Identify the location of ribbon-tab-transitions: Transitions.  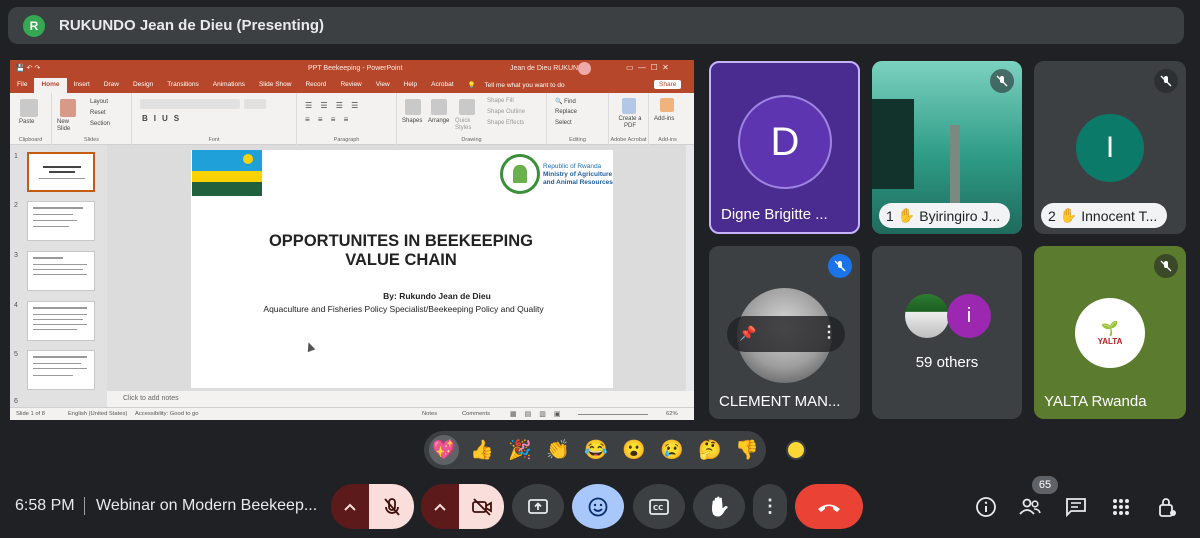
(183, 85).